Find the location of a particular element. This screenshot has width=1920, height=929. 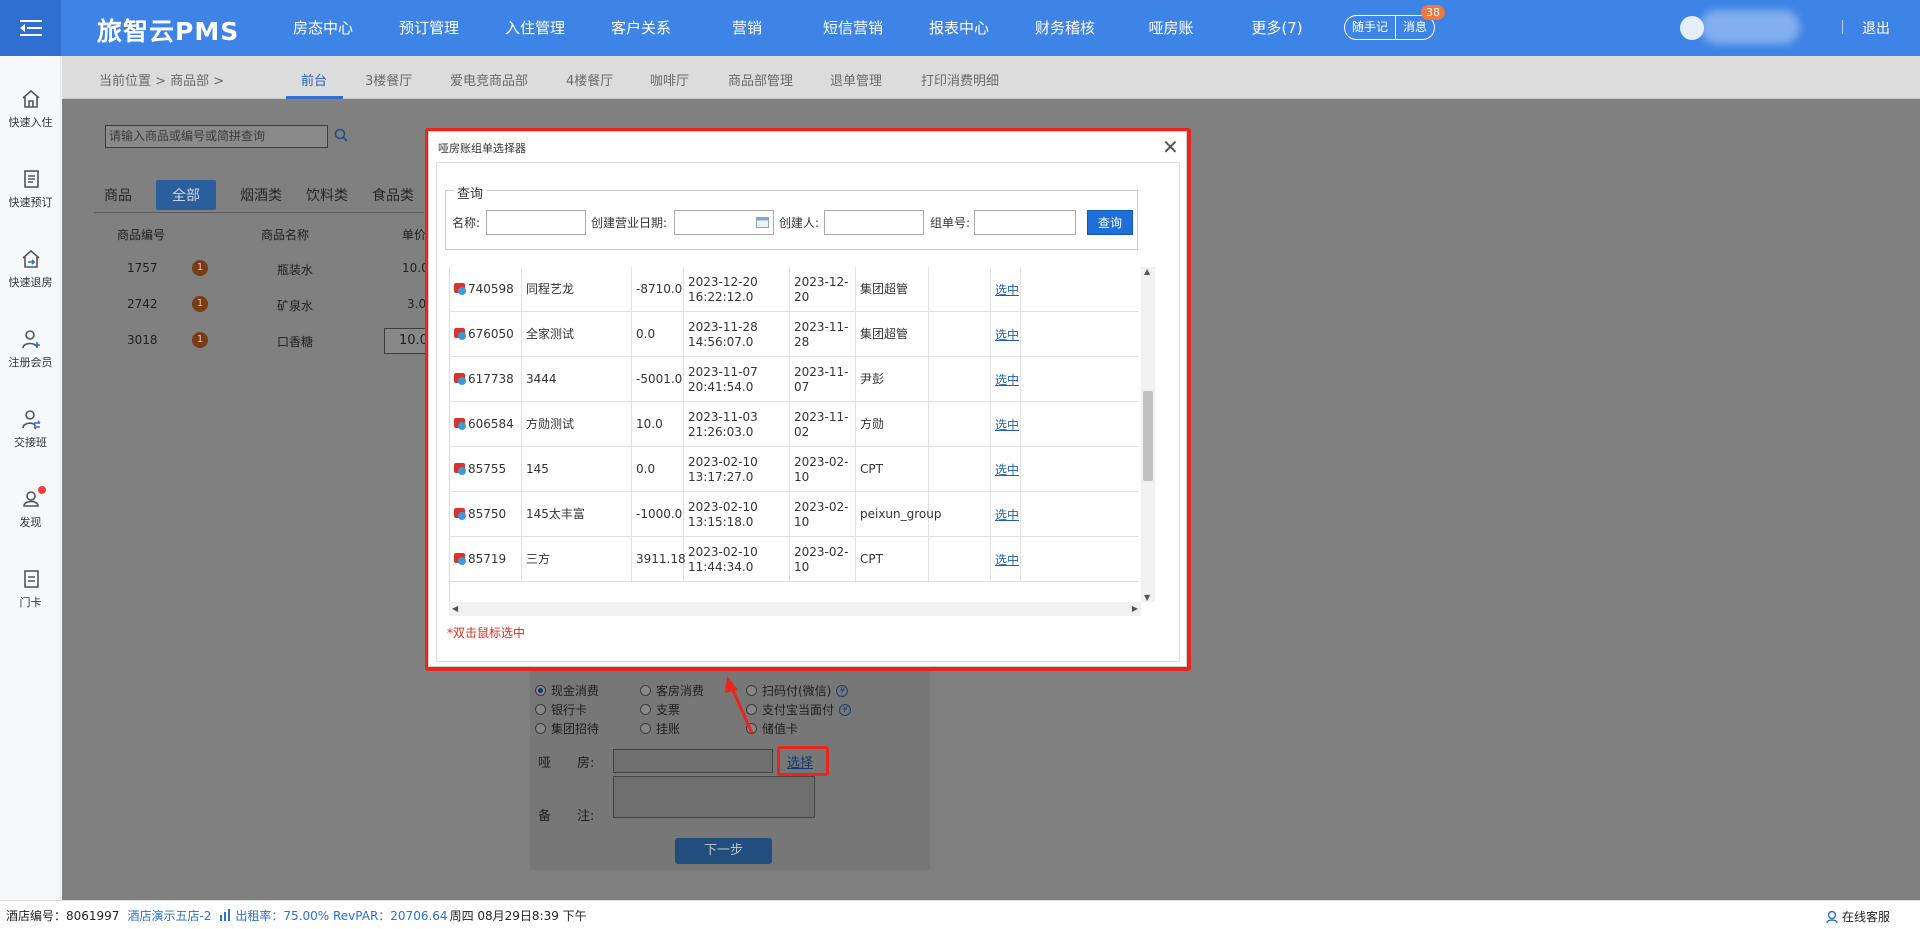

nav-item-reports: 报表中心 is located at coordinates (959, 28).